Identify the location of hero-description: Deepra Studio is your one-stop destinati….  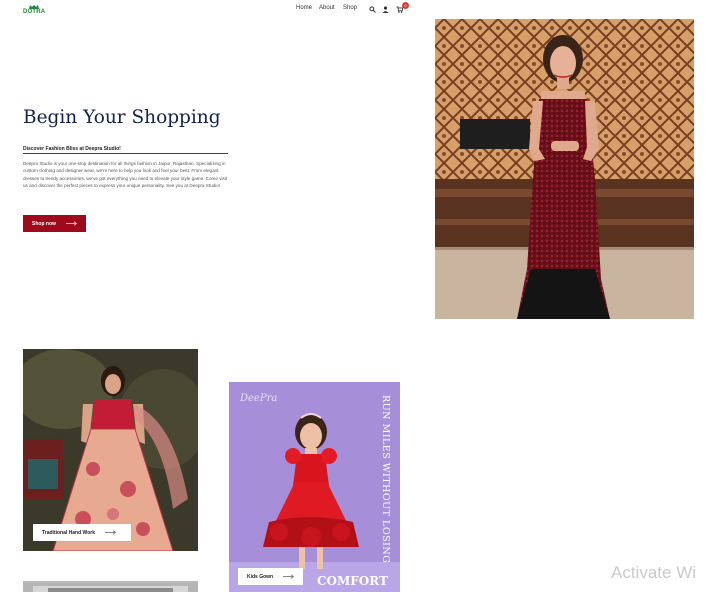
(125, 175).